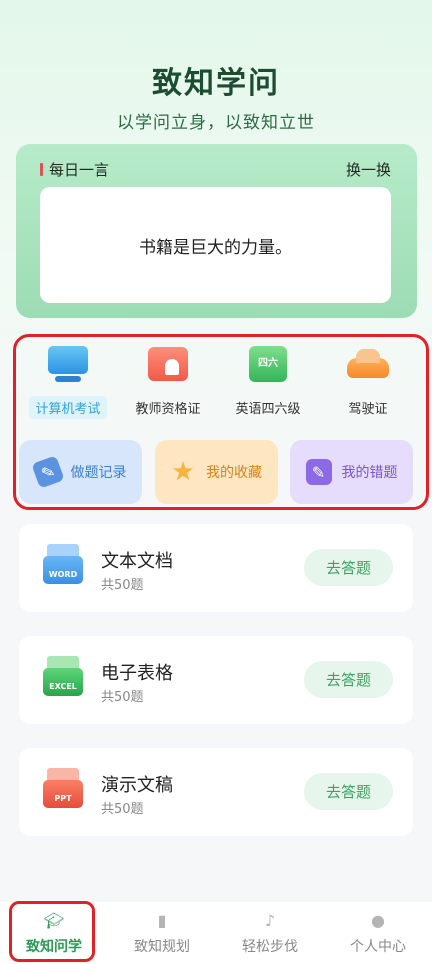 The height and width of the screenshot is (964, 432). What do you see at coordinates (137, 785) in the screenshot?
I see `subject-title: 演示文稿` at bounding box center [137, 785].